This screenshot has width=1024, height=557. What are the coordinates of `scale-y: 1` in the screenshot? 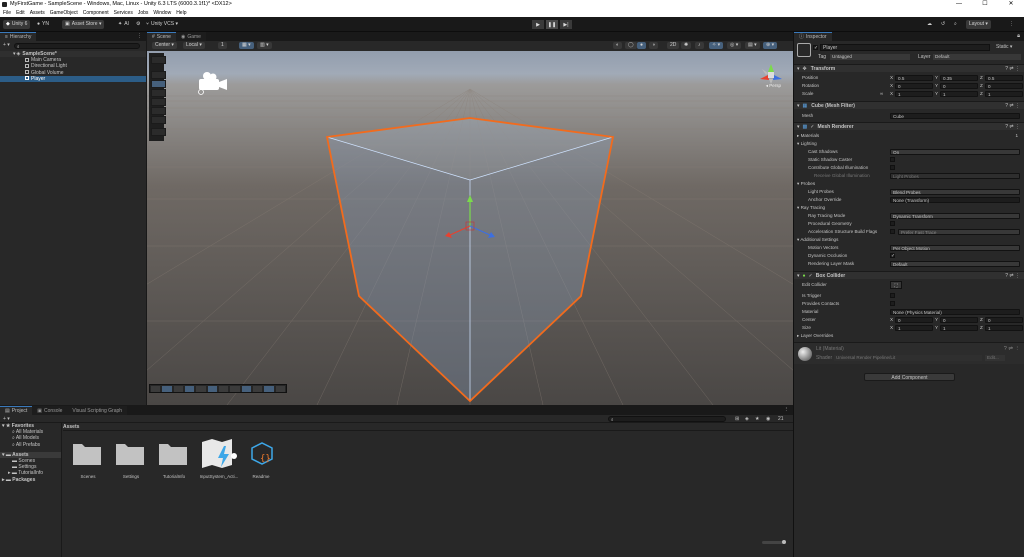 It's located at (959, 93).